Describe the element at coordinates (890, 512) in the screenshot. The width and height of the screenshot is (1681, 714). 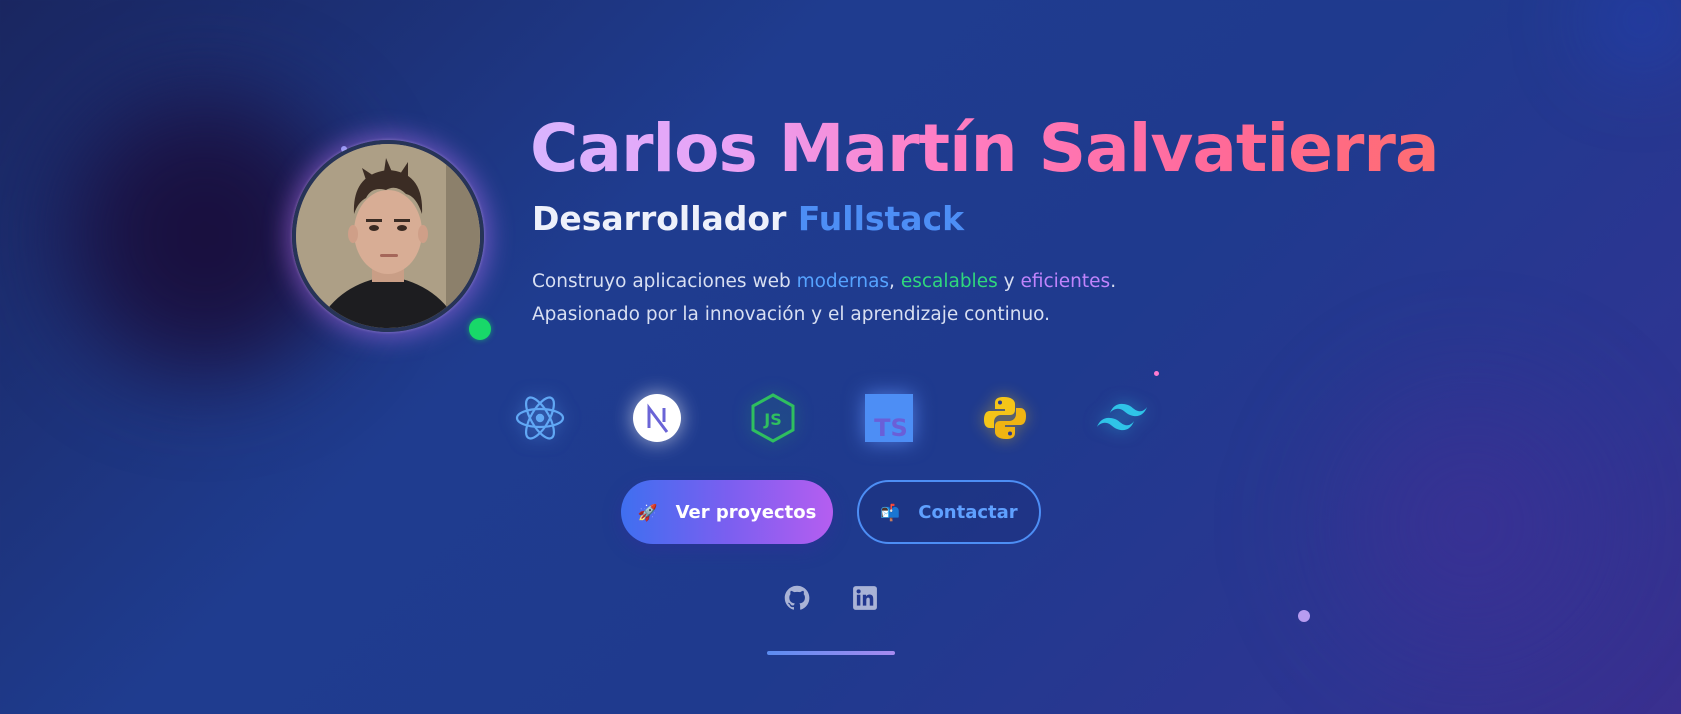
I see `mailbox-icon: 📬` at that location.